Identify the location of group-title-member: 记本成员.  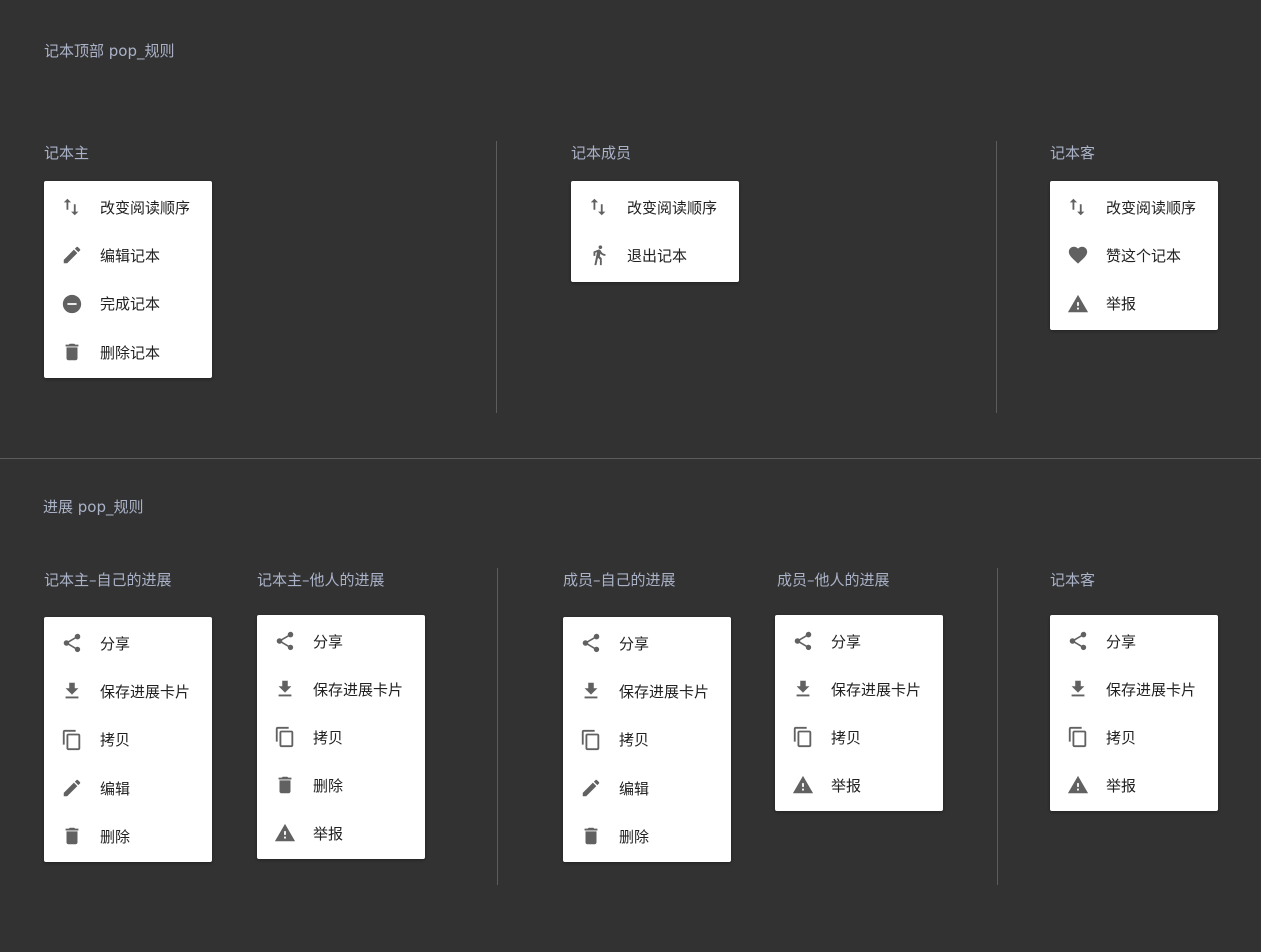
(601, 153).